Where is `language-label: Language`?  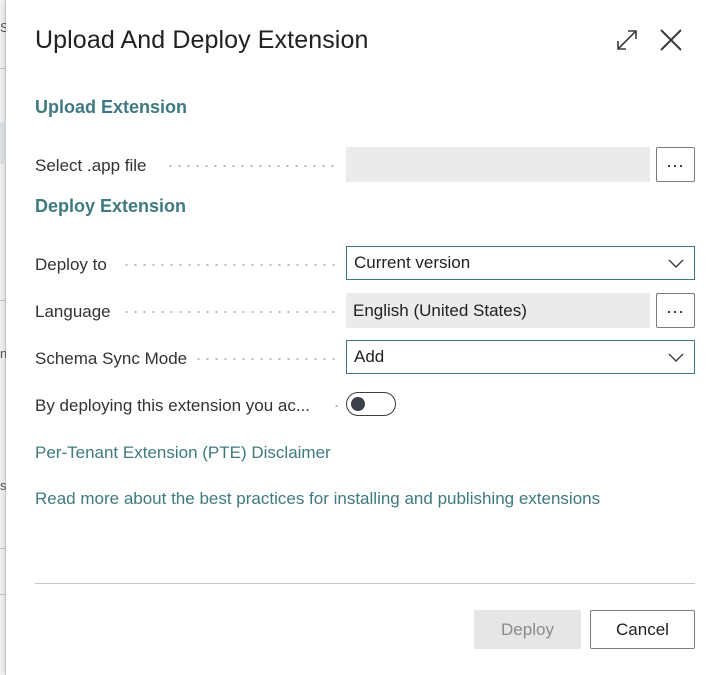 language-label: Language is located at coordinates (73, 311).